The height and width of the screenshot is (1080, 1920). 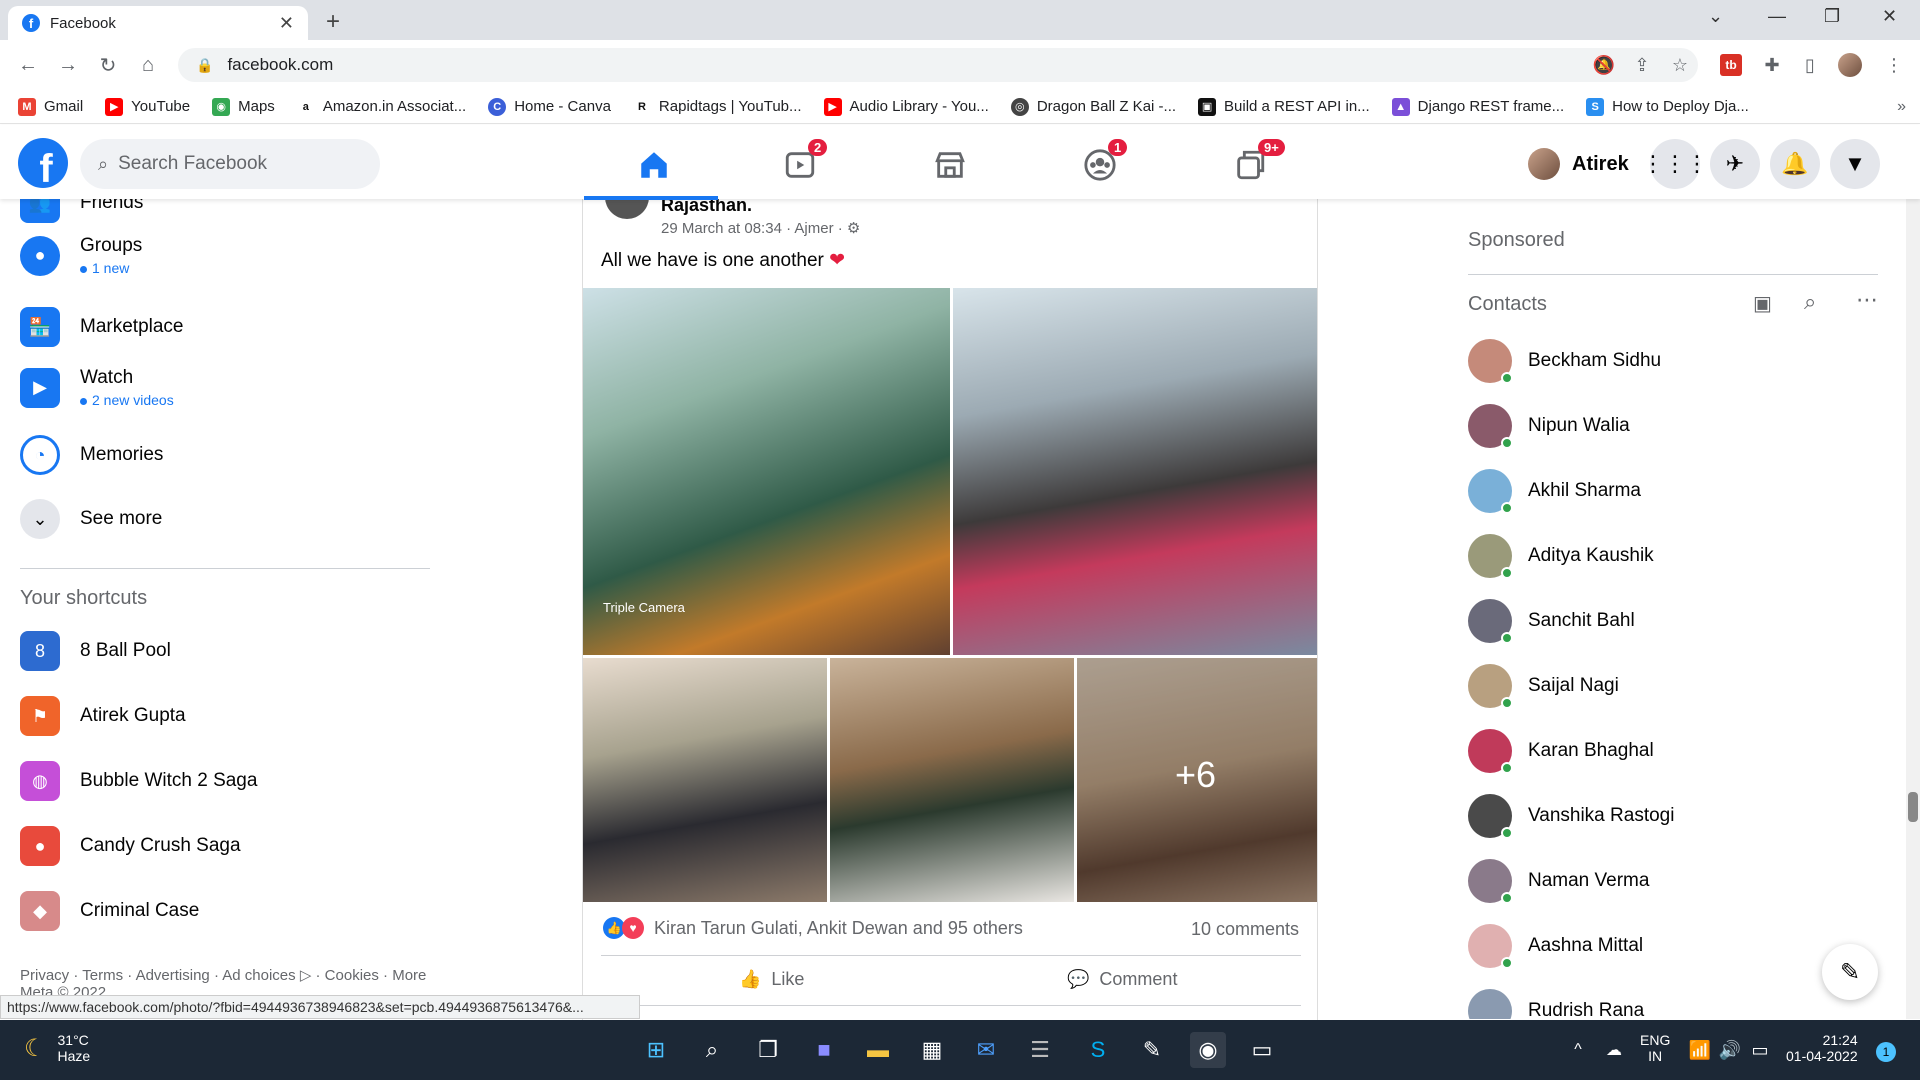 What do you see at coordinates (43, 163) in the screenshot?
I see `facebook-logo-icon: f` at bounding box center [43, 163].